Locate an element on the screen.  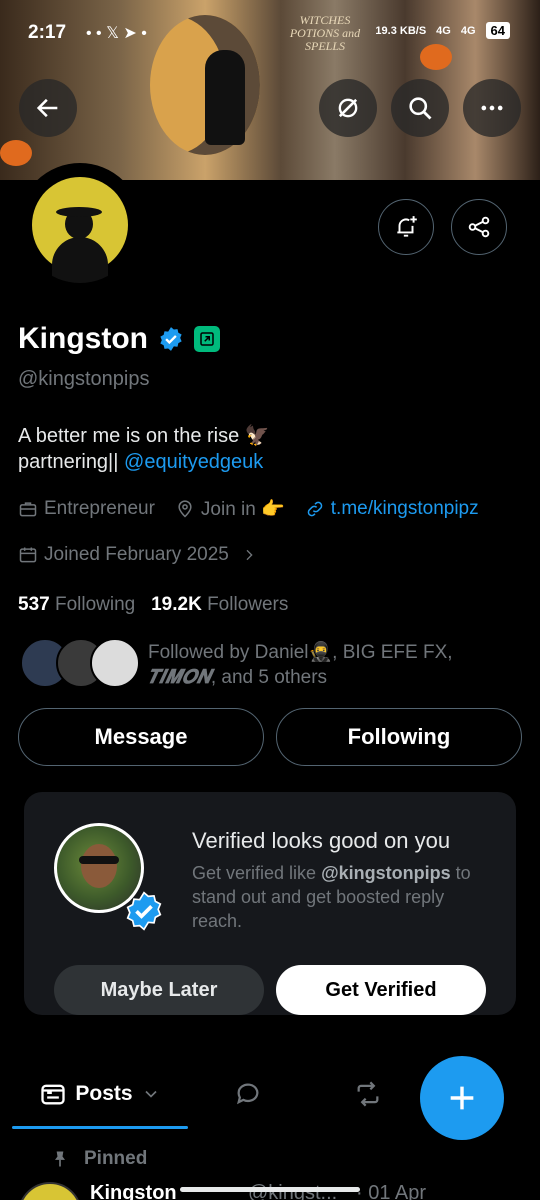
posts-icon is located at coordinates (53, 1094).